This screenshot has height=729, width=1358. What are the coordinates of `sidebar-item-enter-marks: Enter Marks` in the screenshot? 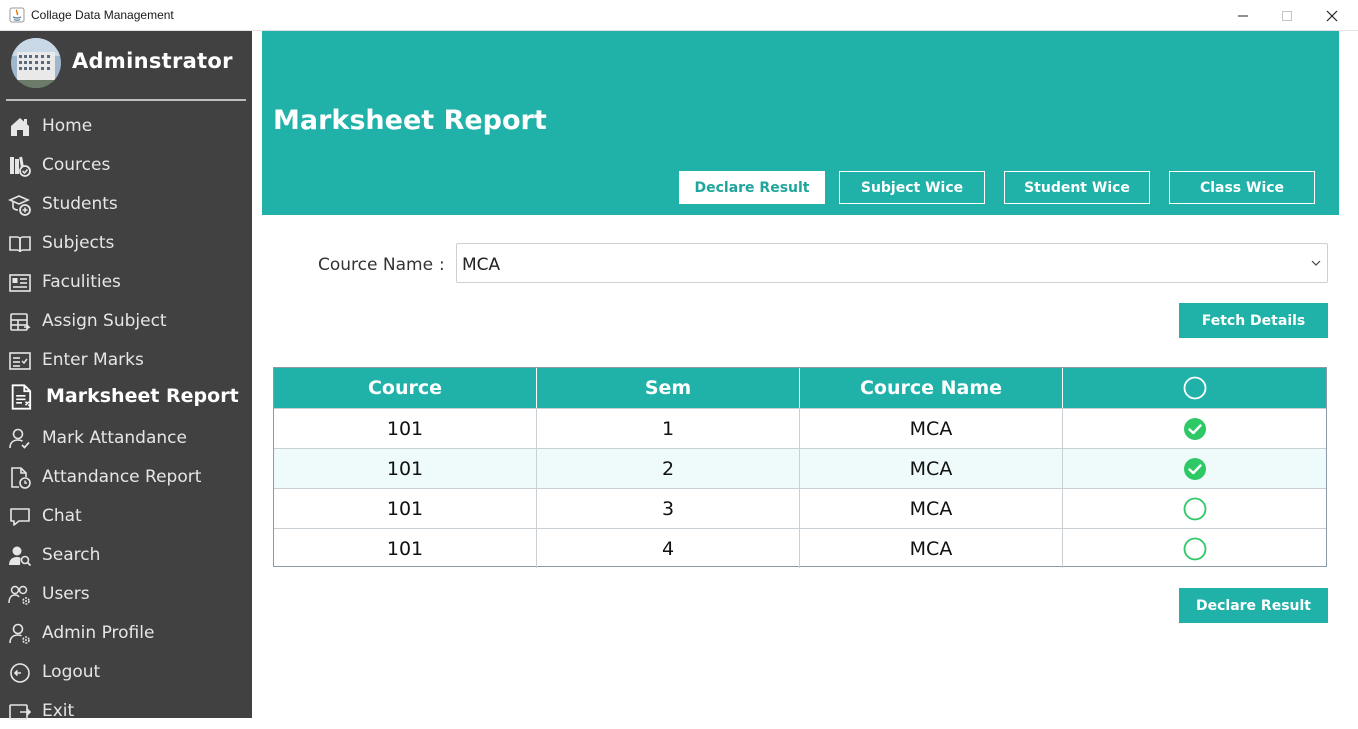 It's located at (126, 360).